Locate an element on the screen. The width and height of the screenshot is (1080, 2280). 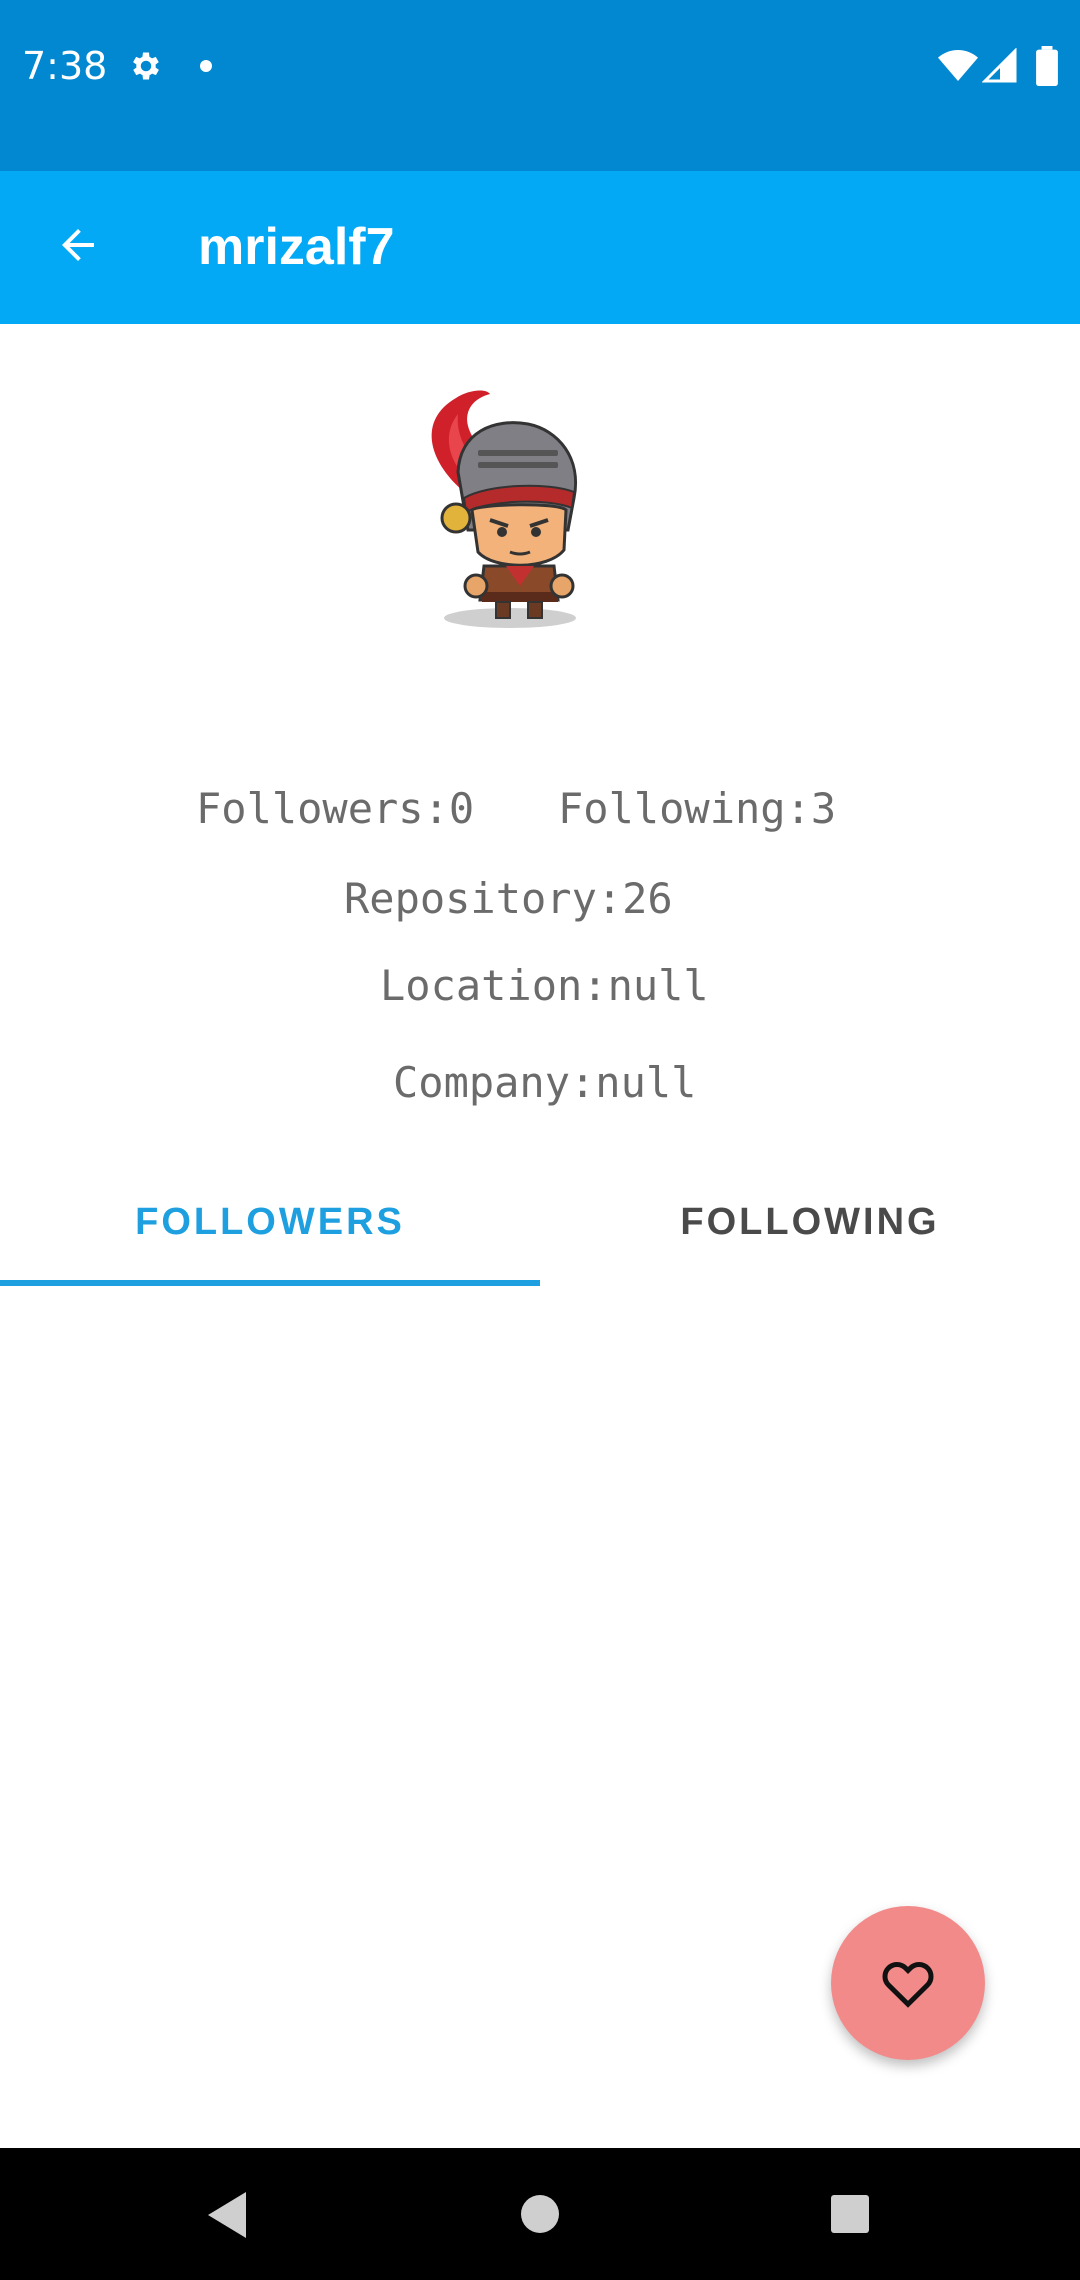
back-button is located at coordinates (78, 245).